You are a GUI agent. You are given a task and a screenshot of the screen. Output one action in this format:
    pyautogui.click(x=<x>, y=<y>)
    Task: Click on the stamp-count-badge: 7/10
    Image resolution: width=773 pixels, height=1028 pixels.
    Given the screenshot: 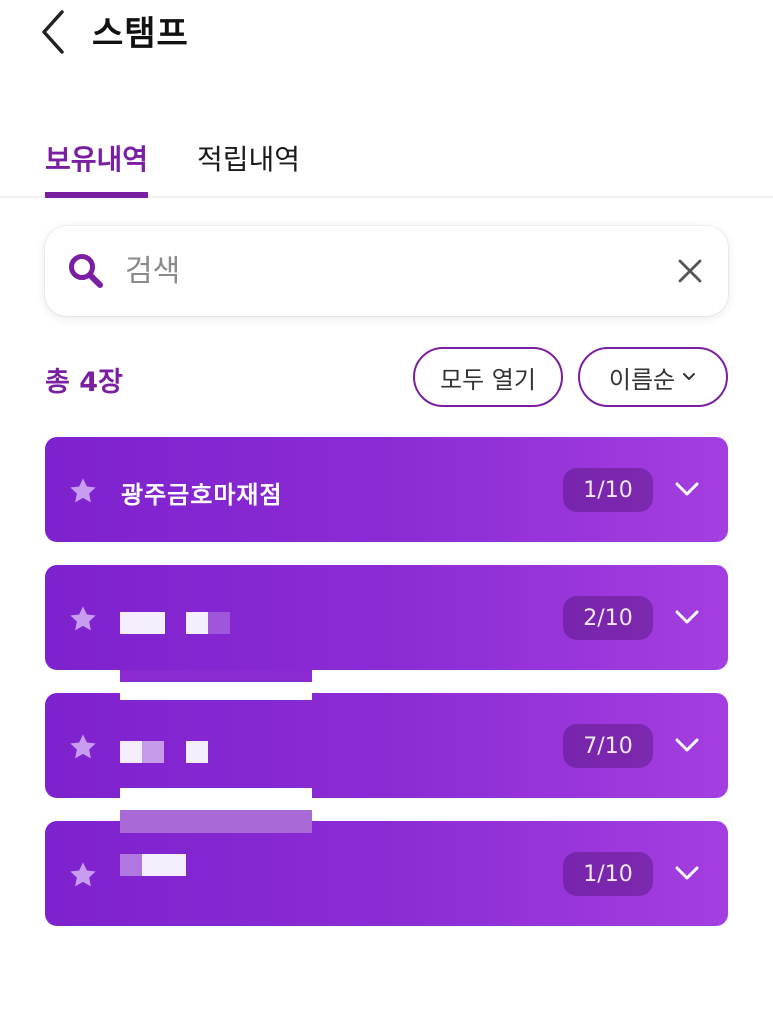 What is the action you would take?
    pyautogui.click(x=608, y=746)
    